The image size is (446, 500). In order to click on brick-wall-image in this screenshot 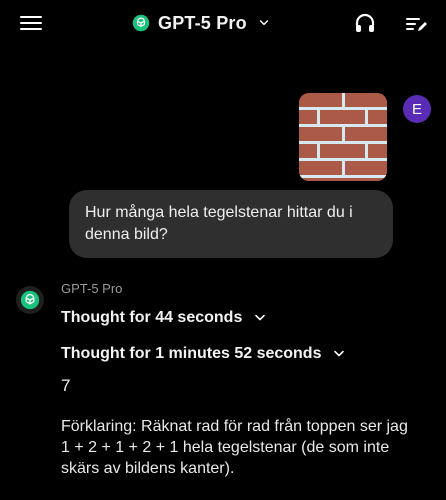, I will do `click(343, 137)`.